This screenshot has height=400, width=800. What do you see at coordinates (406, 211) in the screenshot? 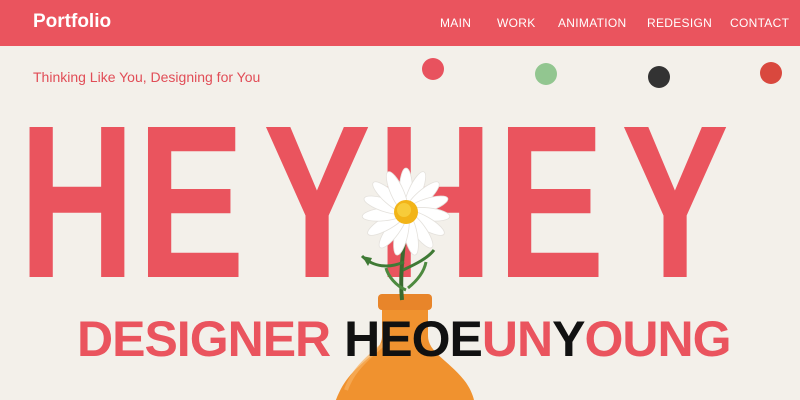
I see `daisy-icon` at bounding box center [406, 211].